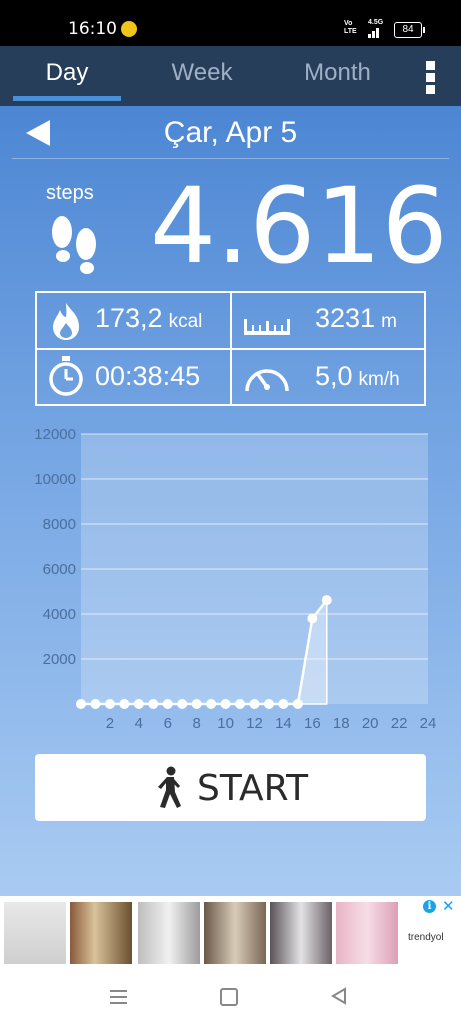  I want to click on x-tick-label: 14, so click(283, 723).